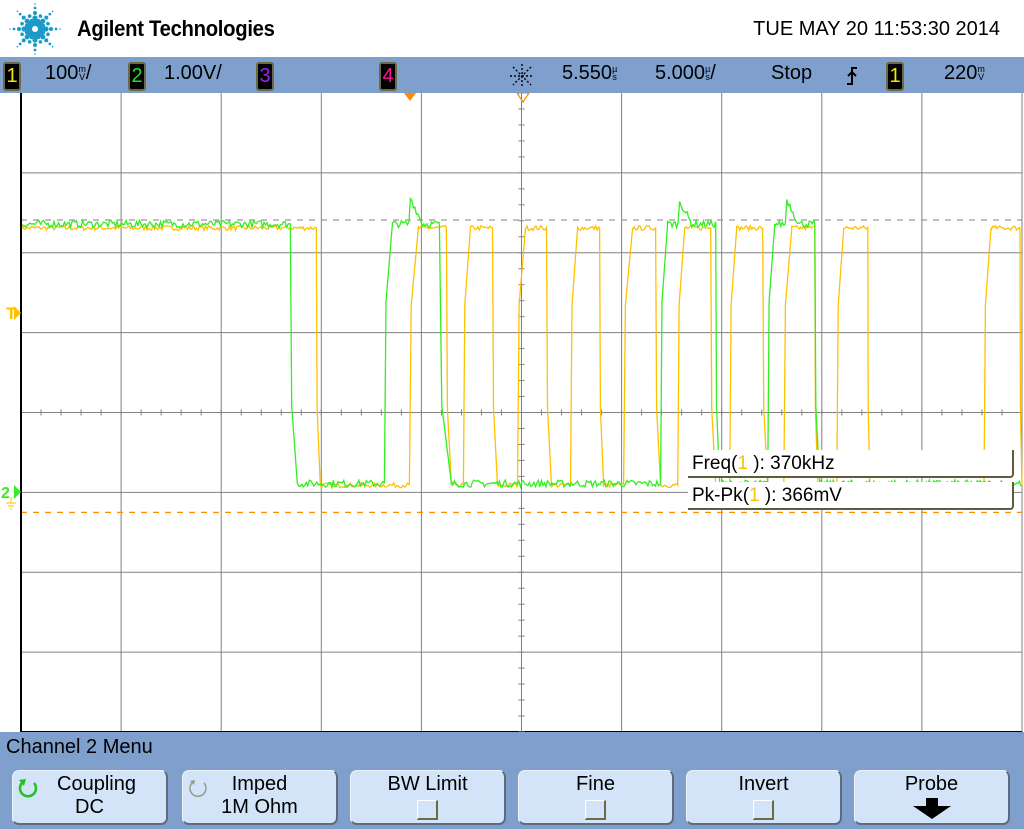 The image size is (1024, 829). I want to click on meas-name: Freq, so click(712, 463).